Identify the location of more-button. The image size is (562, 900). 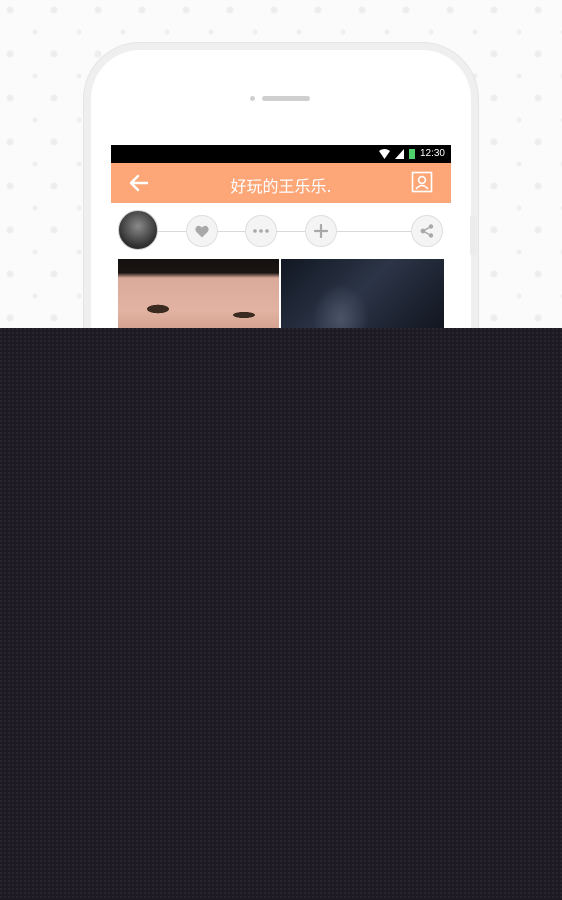
(261, 231).